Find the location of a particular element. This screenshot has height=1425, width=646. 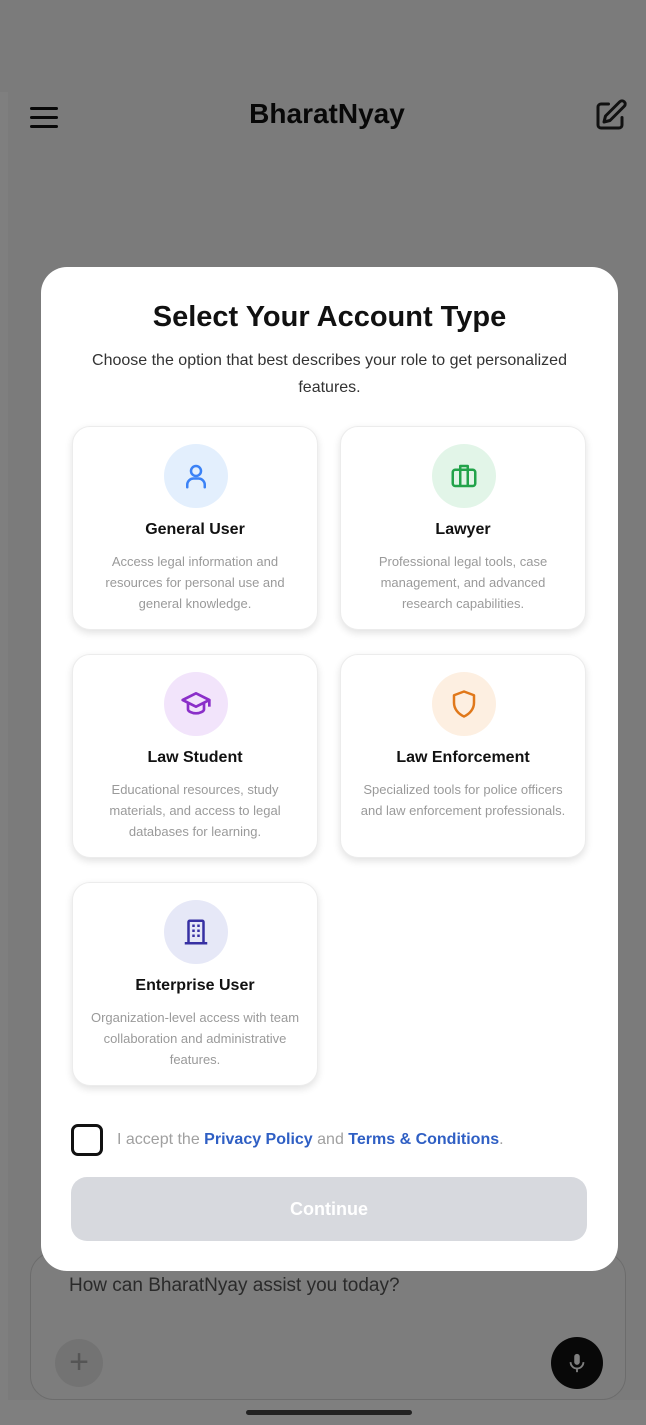

card-label: Law Enforcement is located at coordinates (463, 757).